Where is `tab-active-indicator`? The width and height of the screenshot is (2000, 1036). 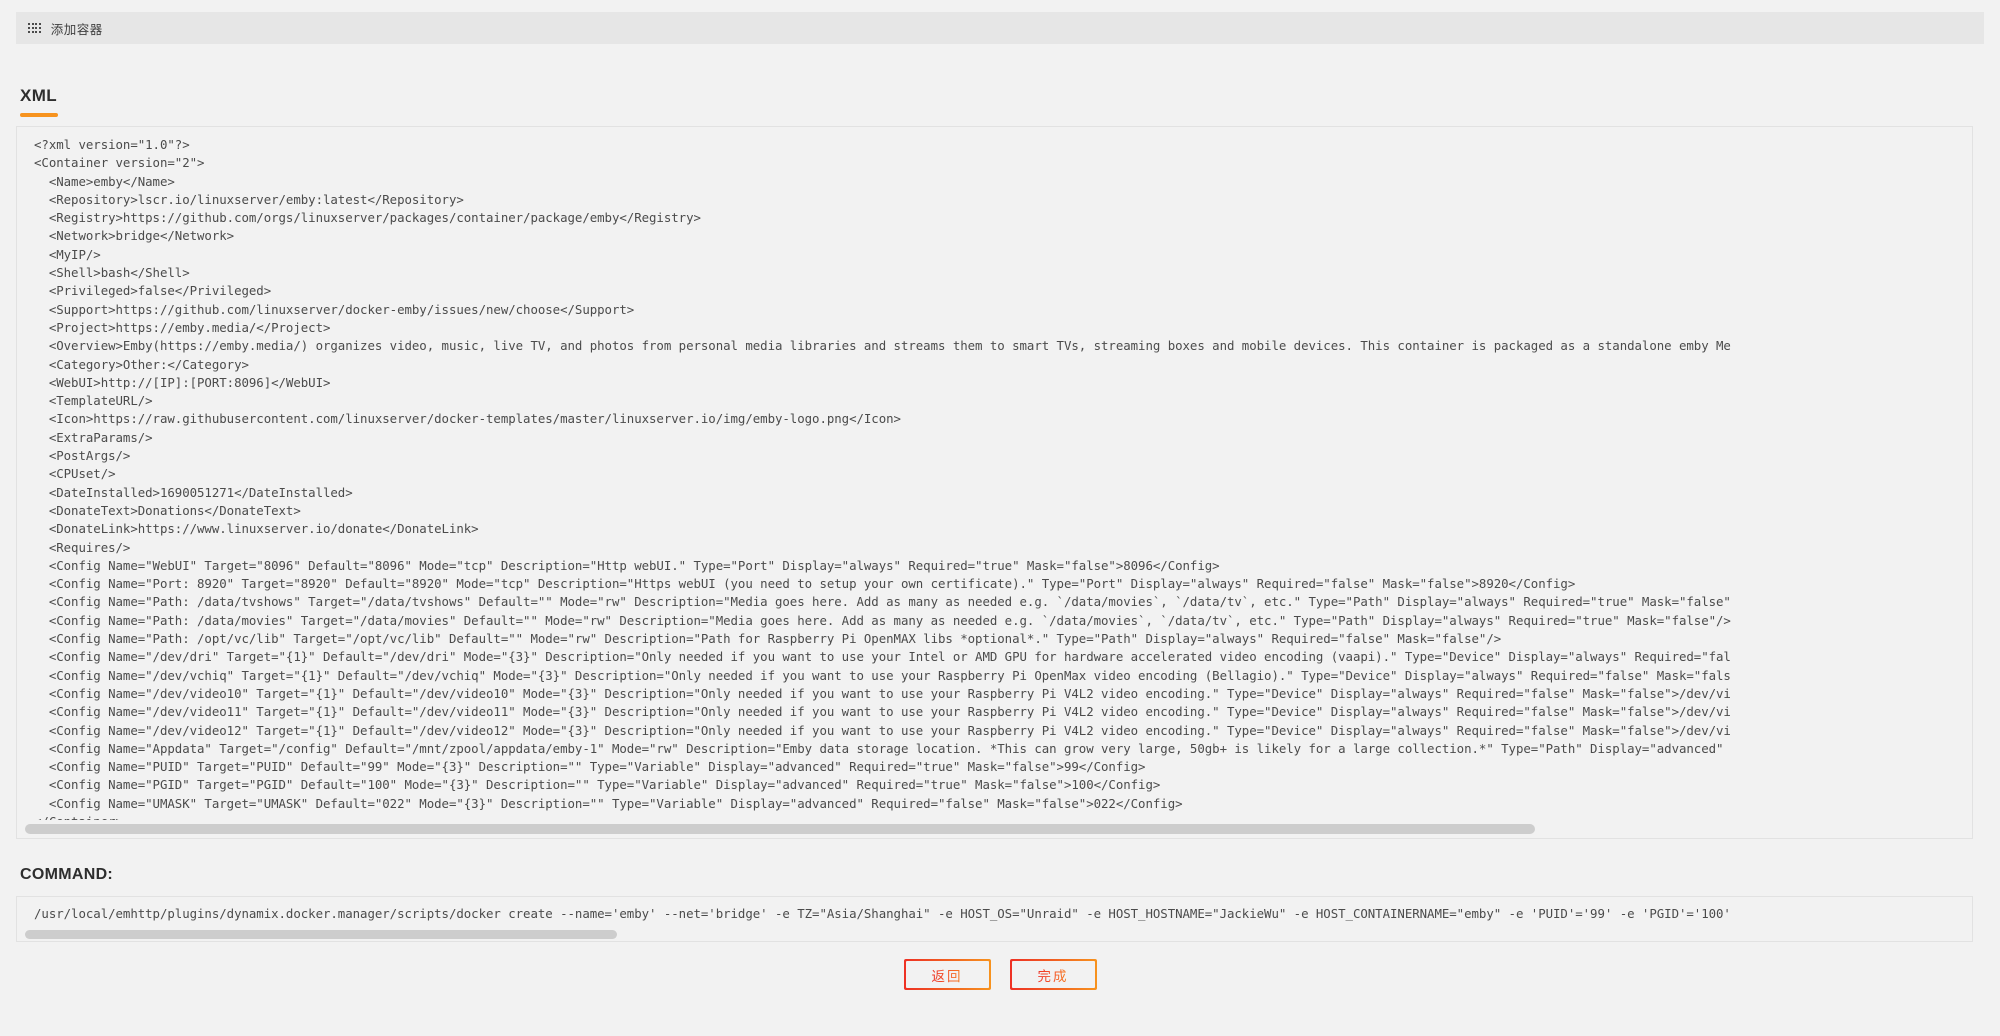 tab-active-indicator is located at coordinates (39, 115).